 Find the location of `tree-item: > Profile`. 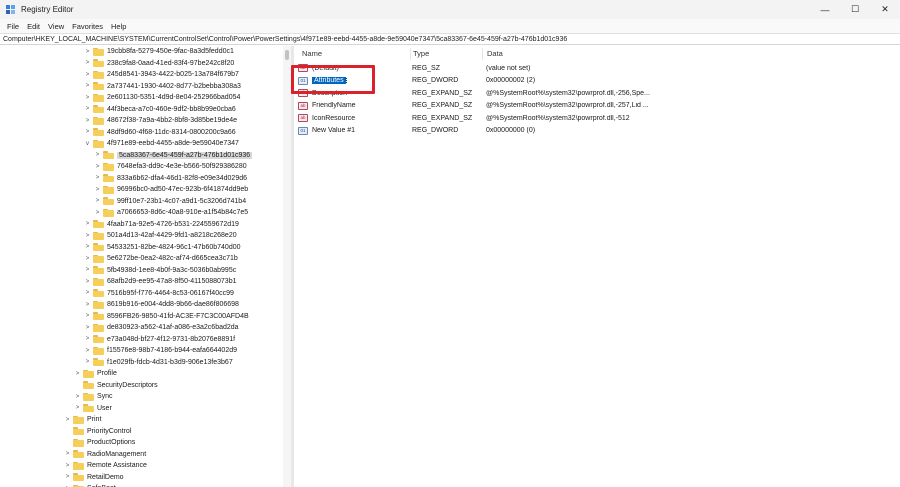

tree-item: > Profile is located at coordinates (95, 373).